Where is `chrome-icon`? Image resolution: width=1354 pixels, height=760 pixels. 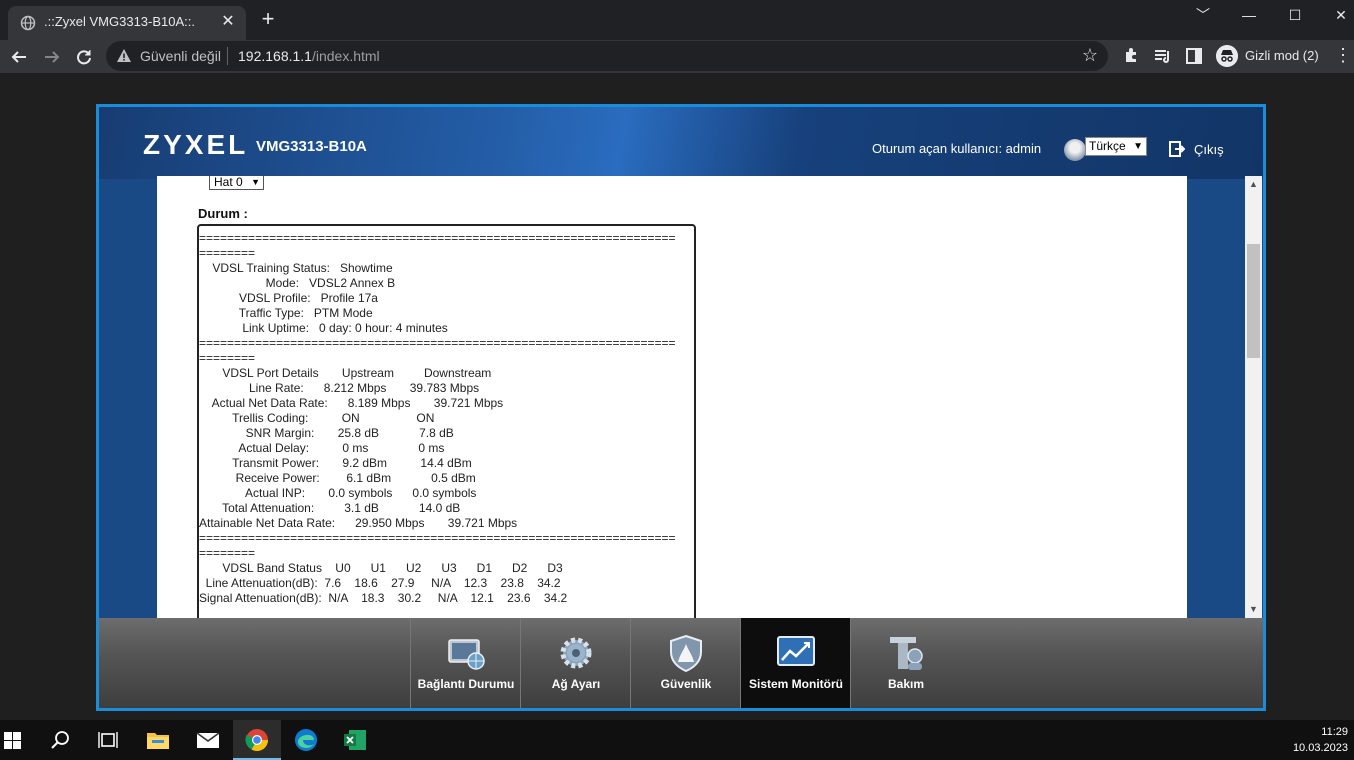 chrome-icon is located at coordinates (256, 740).